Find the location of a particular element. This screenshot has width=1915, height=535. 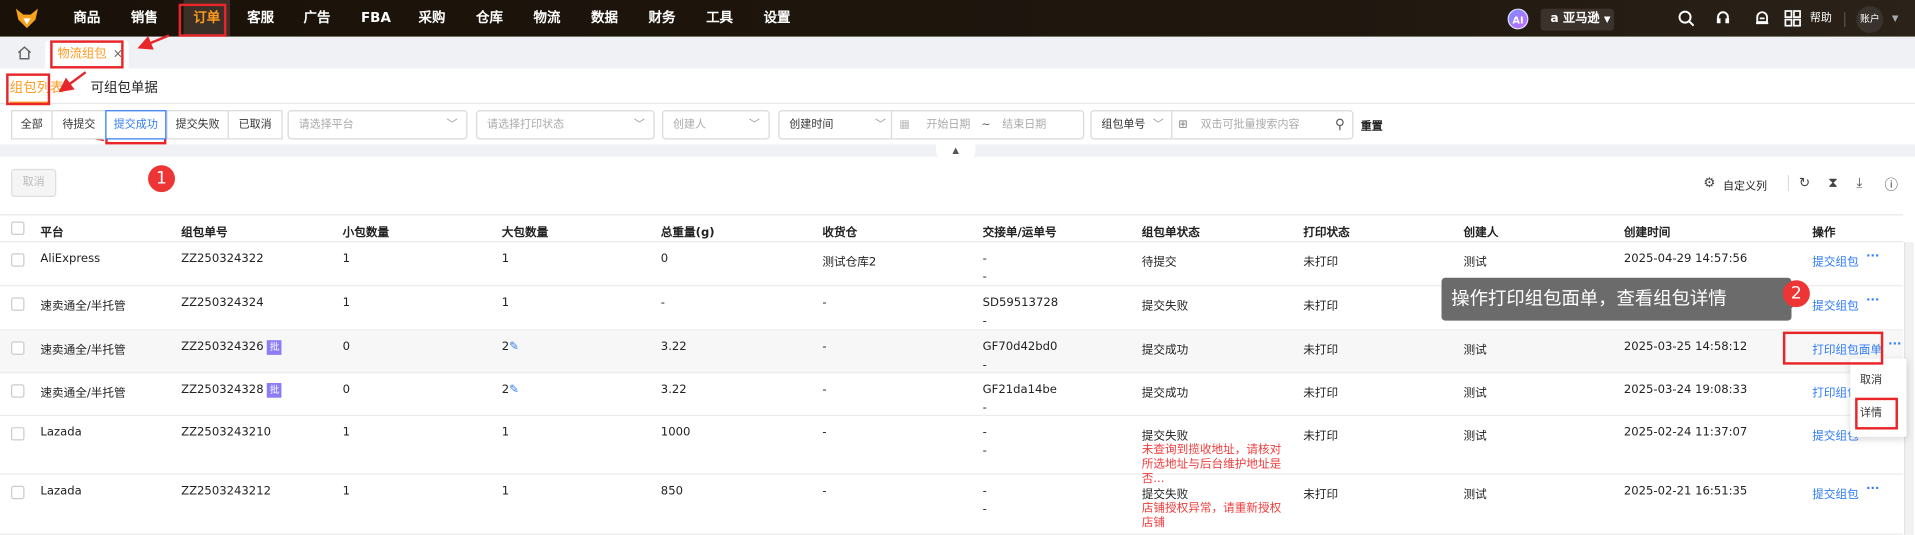

status-tab: 已取消 is located at coordinates (255, 125).